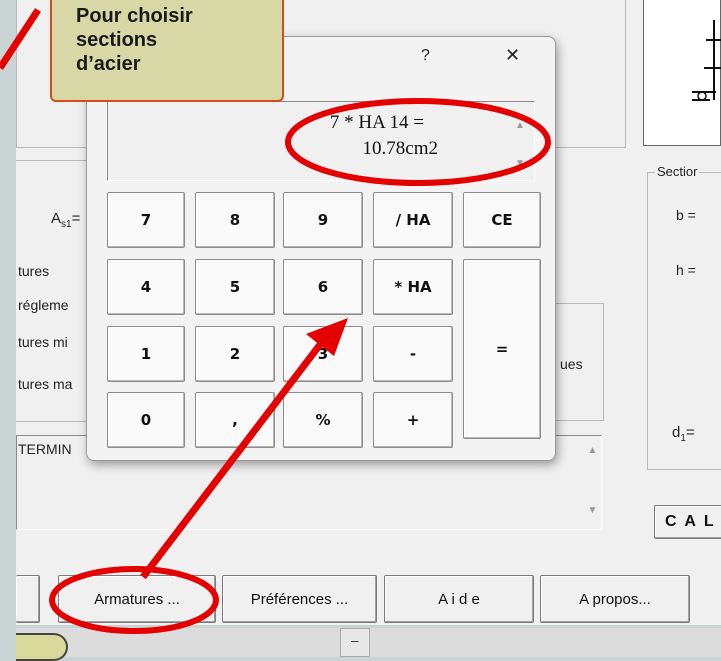  Describe the element at coordinates (686, 215) in the screenshot. I see `label-b: b =` at that location.